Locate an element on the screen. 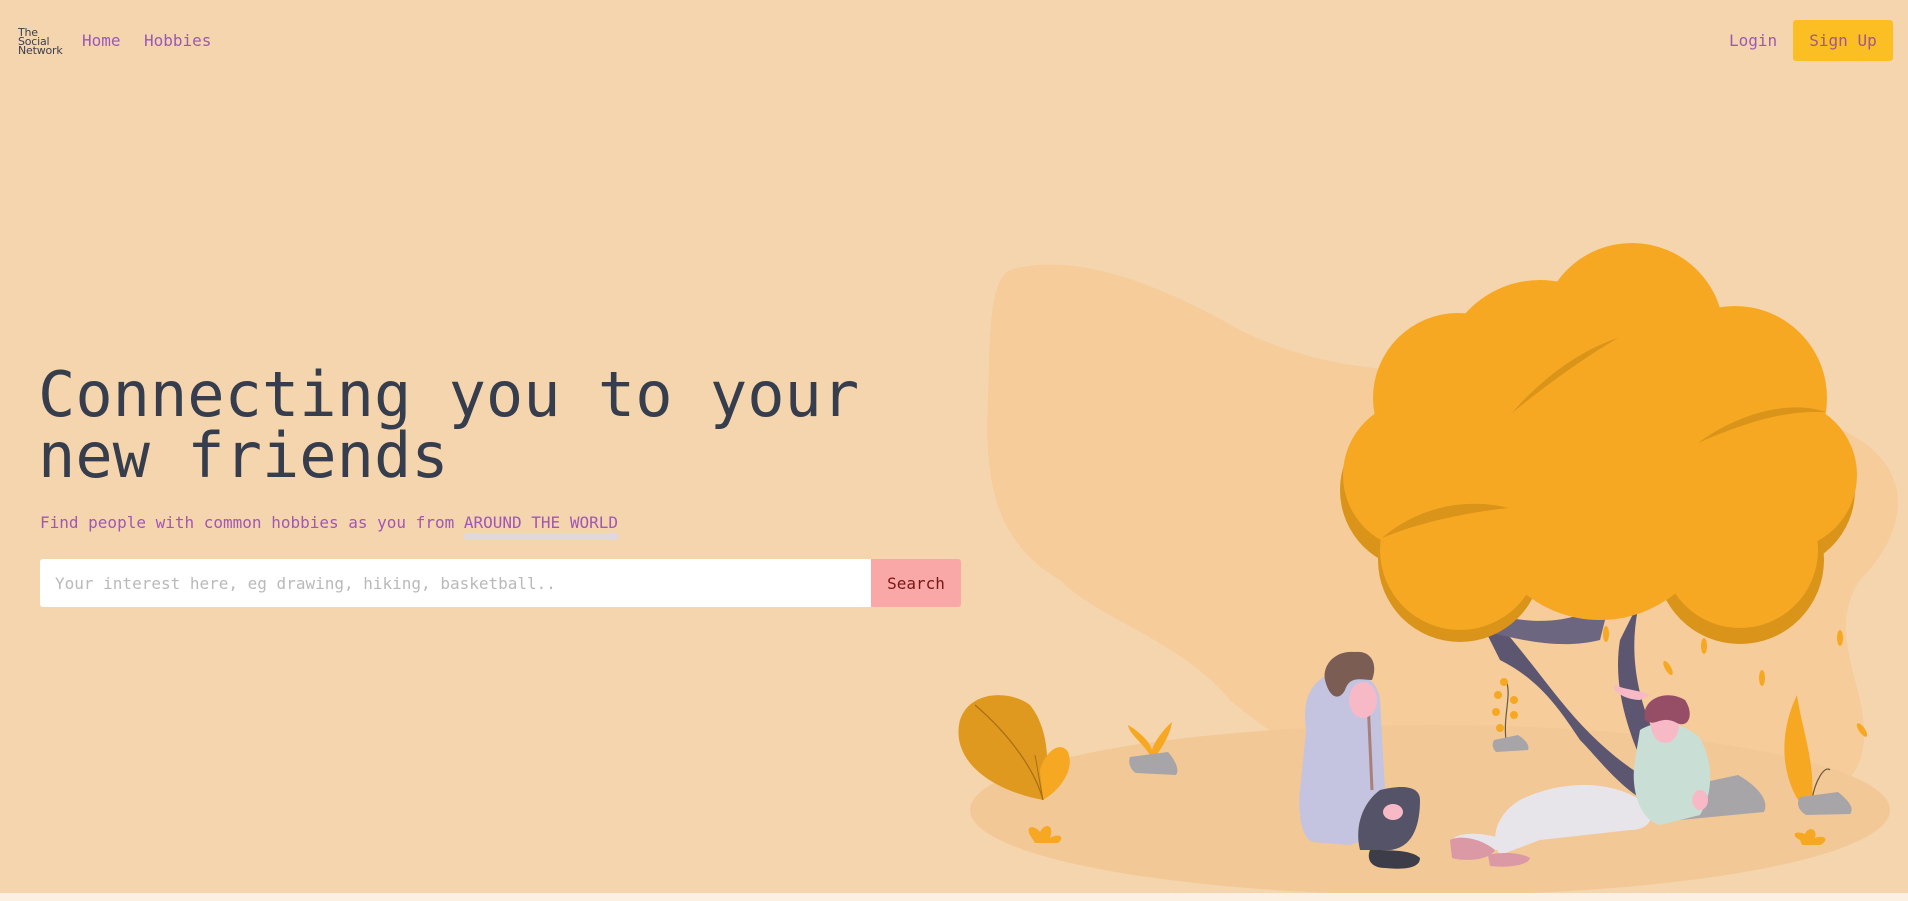  login-link: Login is located at coordinates (1753, 40).